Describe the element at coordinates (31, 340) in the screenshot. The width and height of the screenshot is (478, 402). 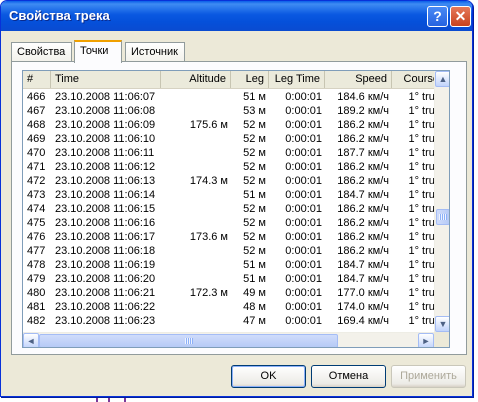
I see `scroll-left-button: ◄` at that location.